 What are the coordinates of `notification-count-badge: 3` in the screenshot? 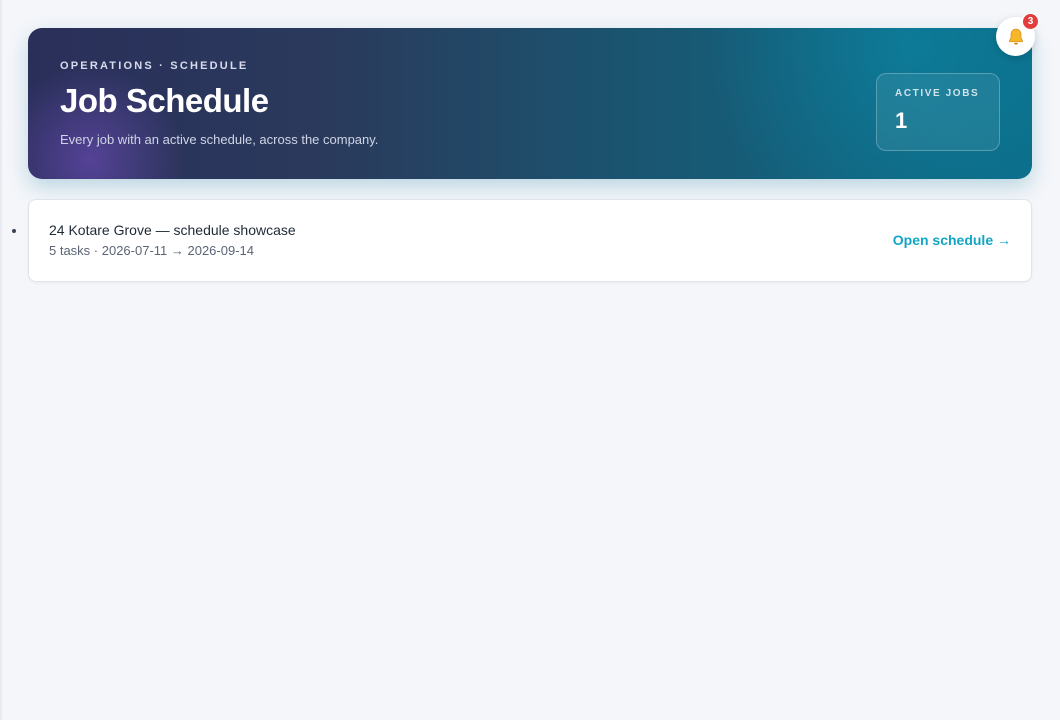 It's located at (1030, 21).